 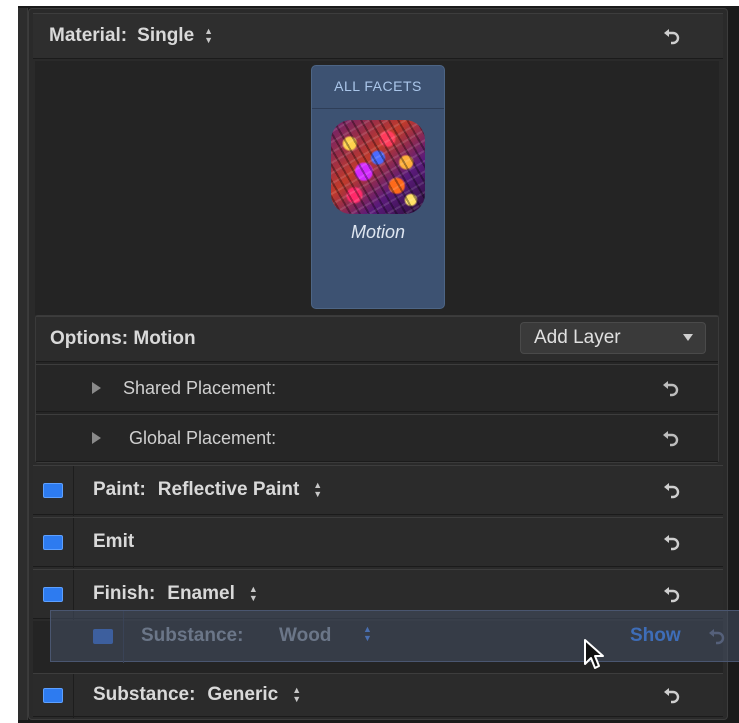 What do you see at coordinates (394, 636) in the screenshot?
I see `dragged-layer-ghost: Substance: Wood ▲ ▼ Show` at bounding box center [394, 636].